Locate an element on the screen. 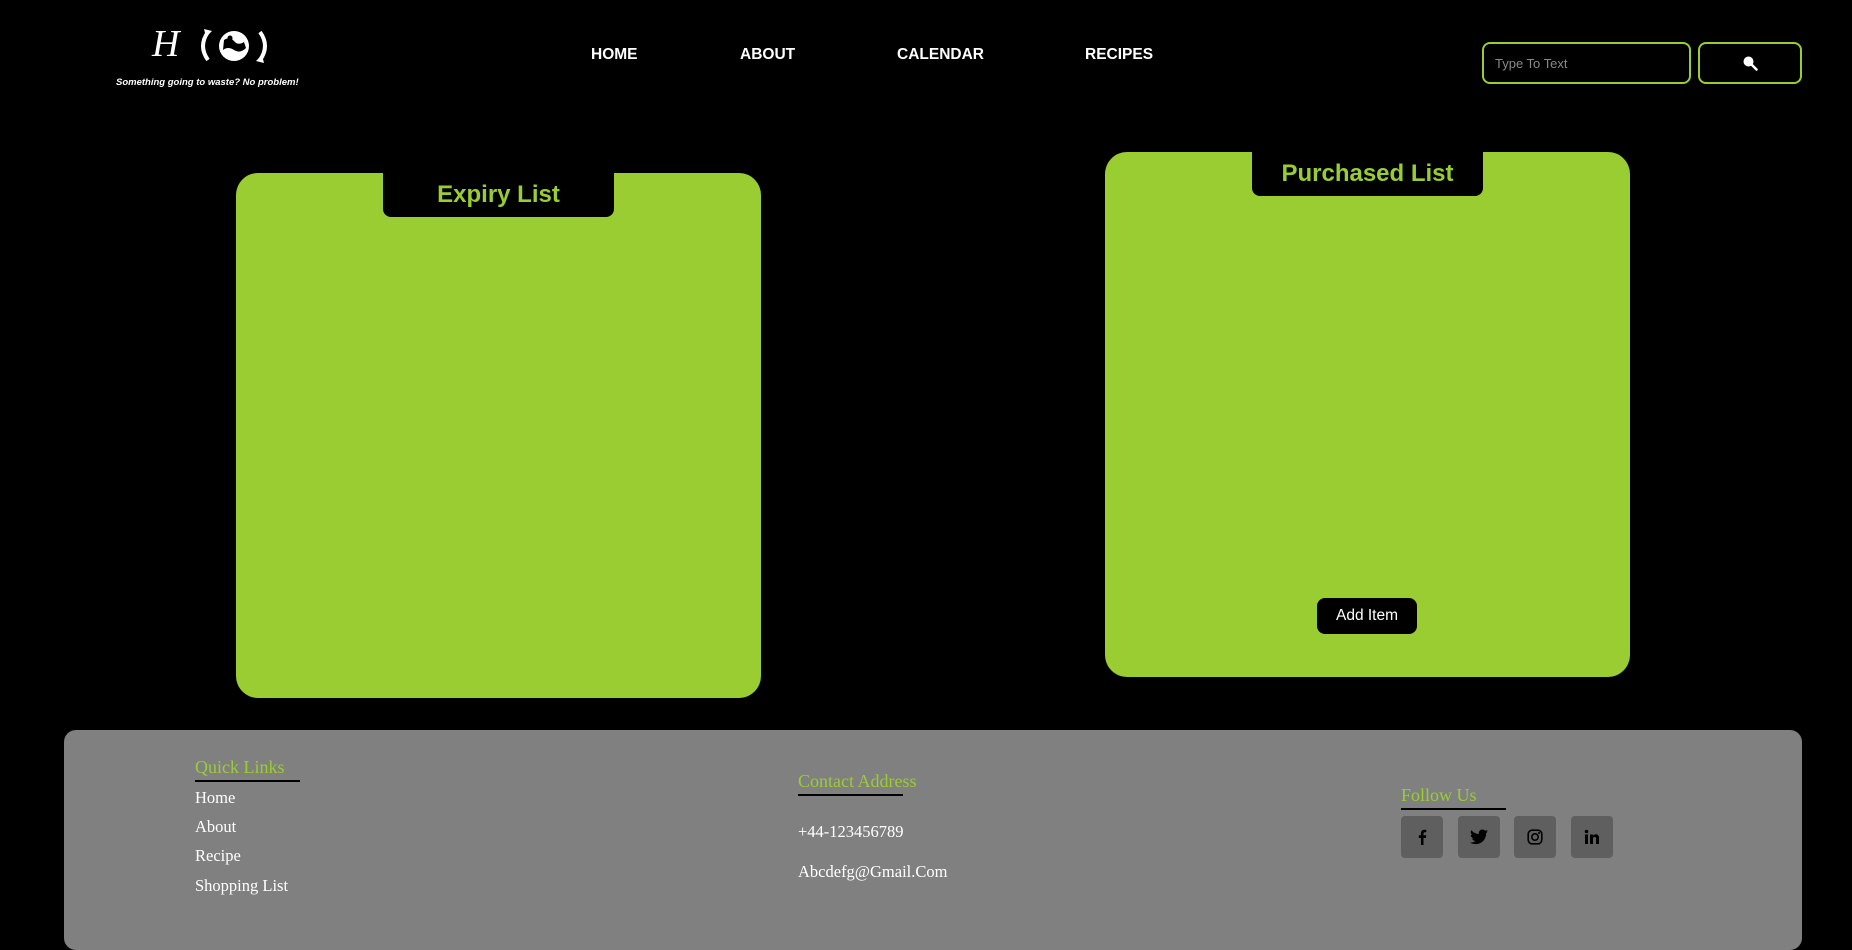 This screenshot has height=950, width=1852. site-logo: H Something going to waste? No problem! is located at coordinates (204, 58).